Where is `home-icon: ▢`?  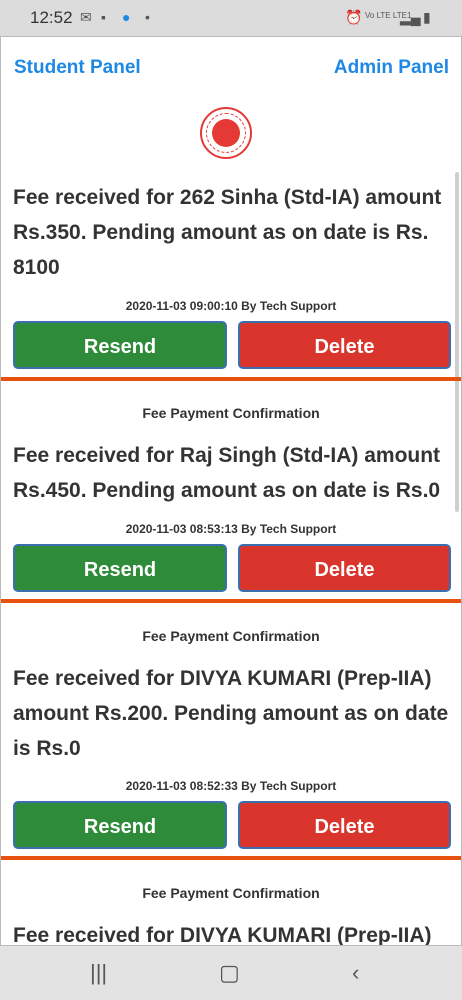
home-icon: ▢ is located at coordinates (229, 973).